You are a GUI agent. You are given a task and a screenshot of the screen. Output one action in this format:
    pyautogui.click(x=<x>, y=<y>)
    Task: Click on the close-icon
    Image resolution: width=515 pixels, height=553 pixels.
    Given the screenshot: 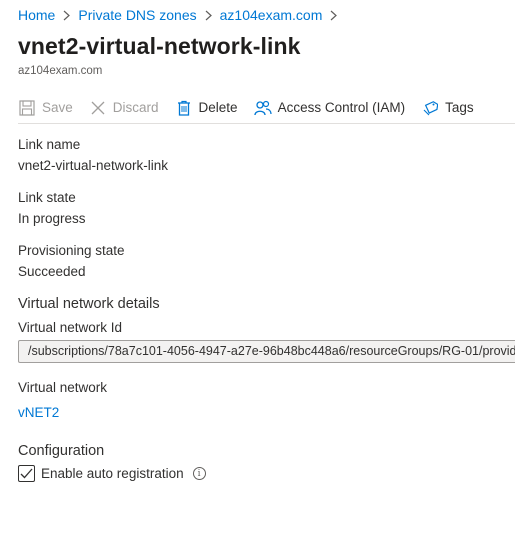 What is the action you would take?
    pyautogui.click(x=98, y=108)
    